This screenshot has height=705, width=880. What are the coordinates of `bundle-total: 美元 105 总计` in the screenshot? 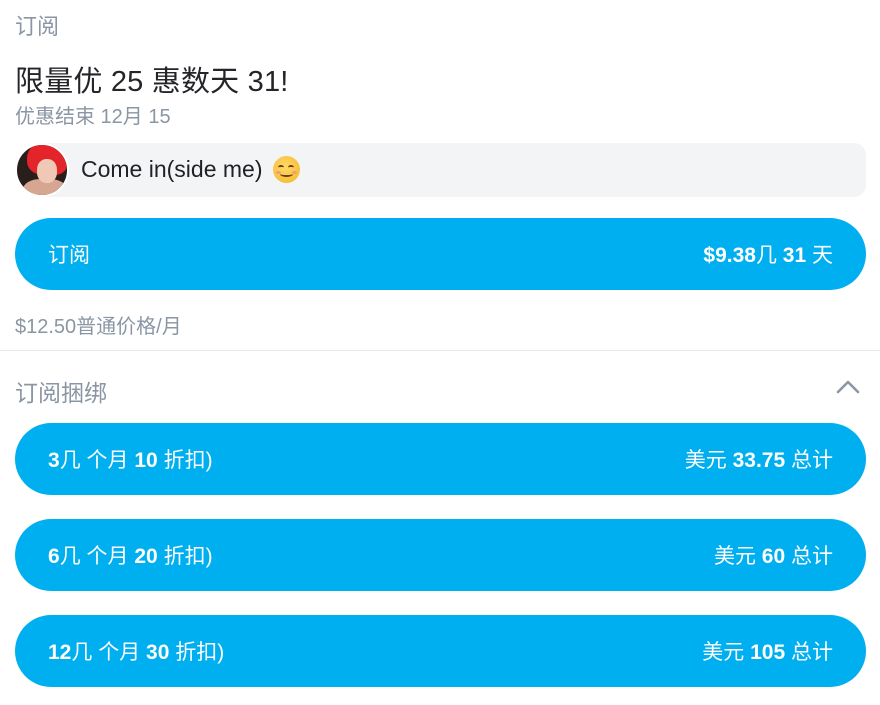 It's located at (767, 652).